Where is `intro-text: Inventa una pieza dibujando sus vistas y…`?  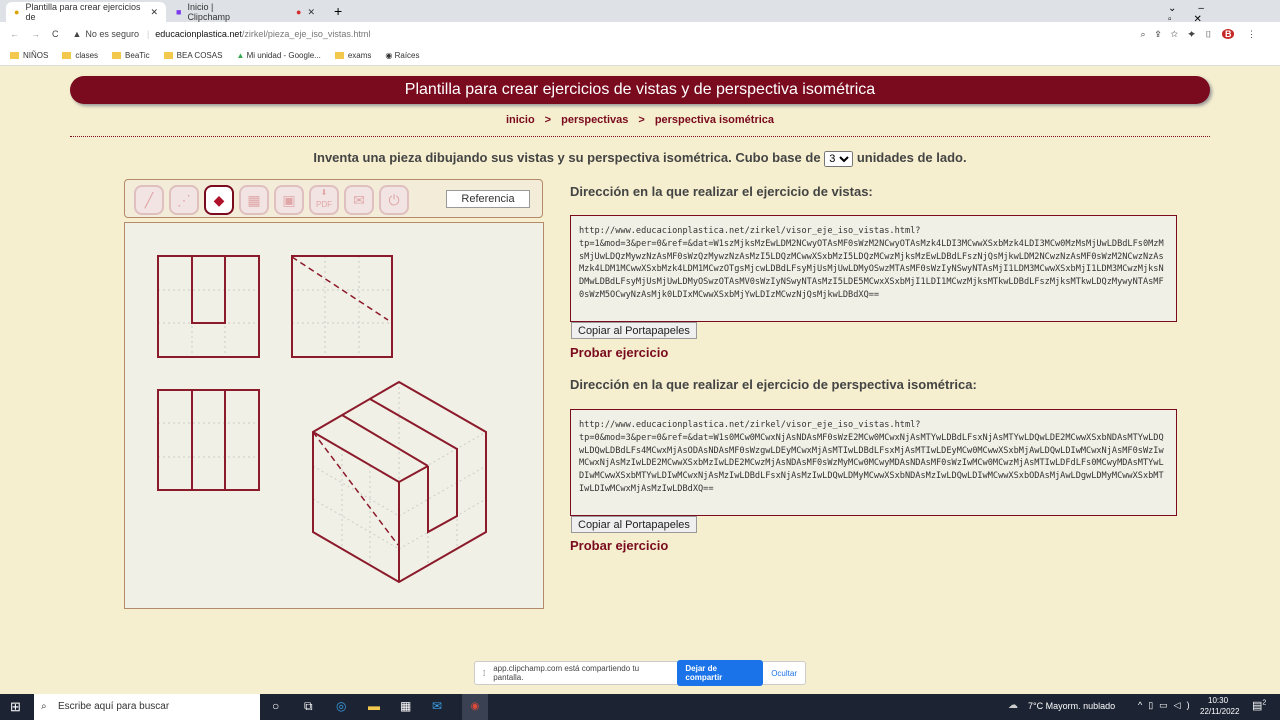 intro-text: Inventa una pieza dibujando sus vistas y… is located at coordinates (640, 158).